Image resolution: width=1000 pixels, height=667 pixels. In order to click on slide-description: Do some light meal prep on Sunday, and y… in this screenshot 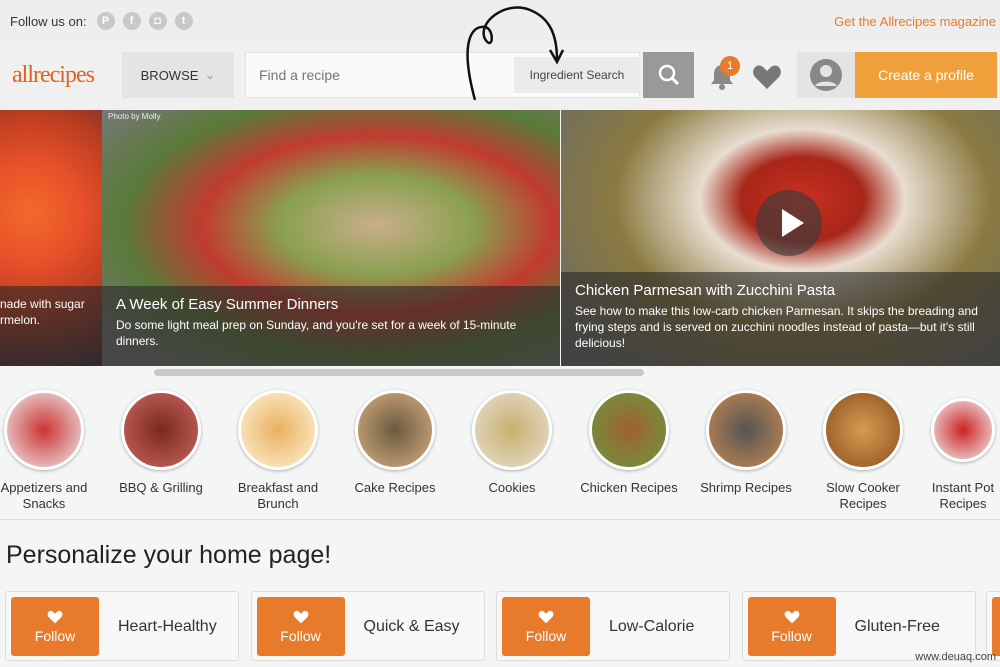, I will do `click(316, 333)`.